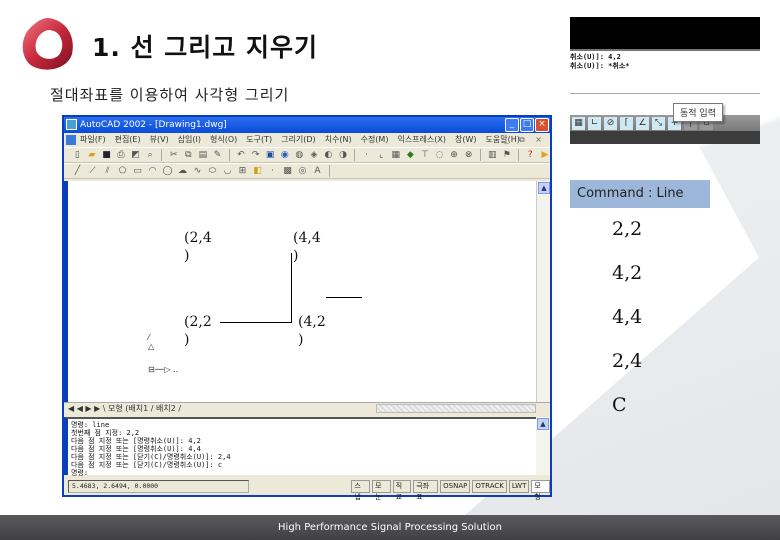 The image size is (780, 540). What do you see at coordinates (525, 140) in the screenshot?
I see `mdi-window-buttons: _ ⧉ ×` at bounding box center [525, 140].